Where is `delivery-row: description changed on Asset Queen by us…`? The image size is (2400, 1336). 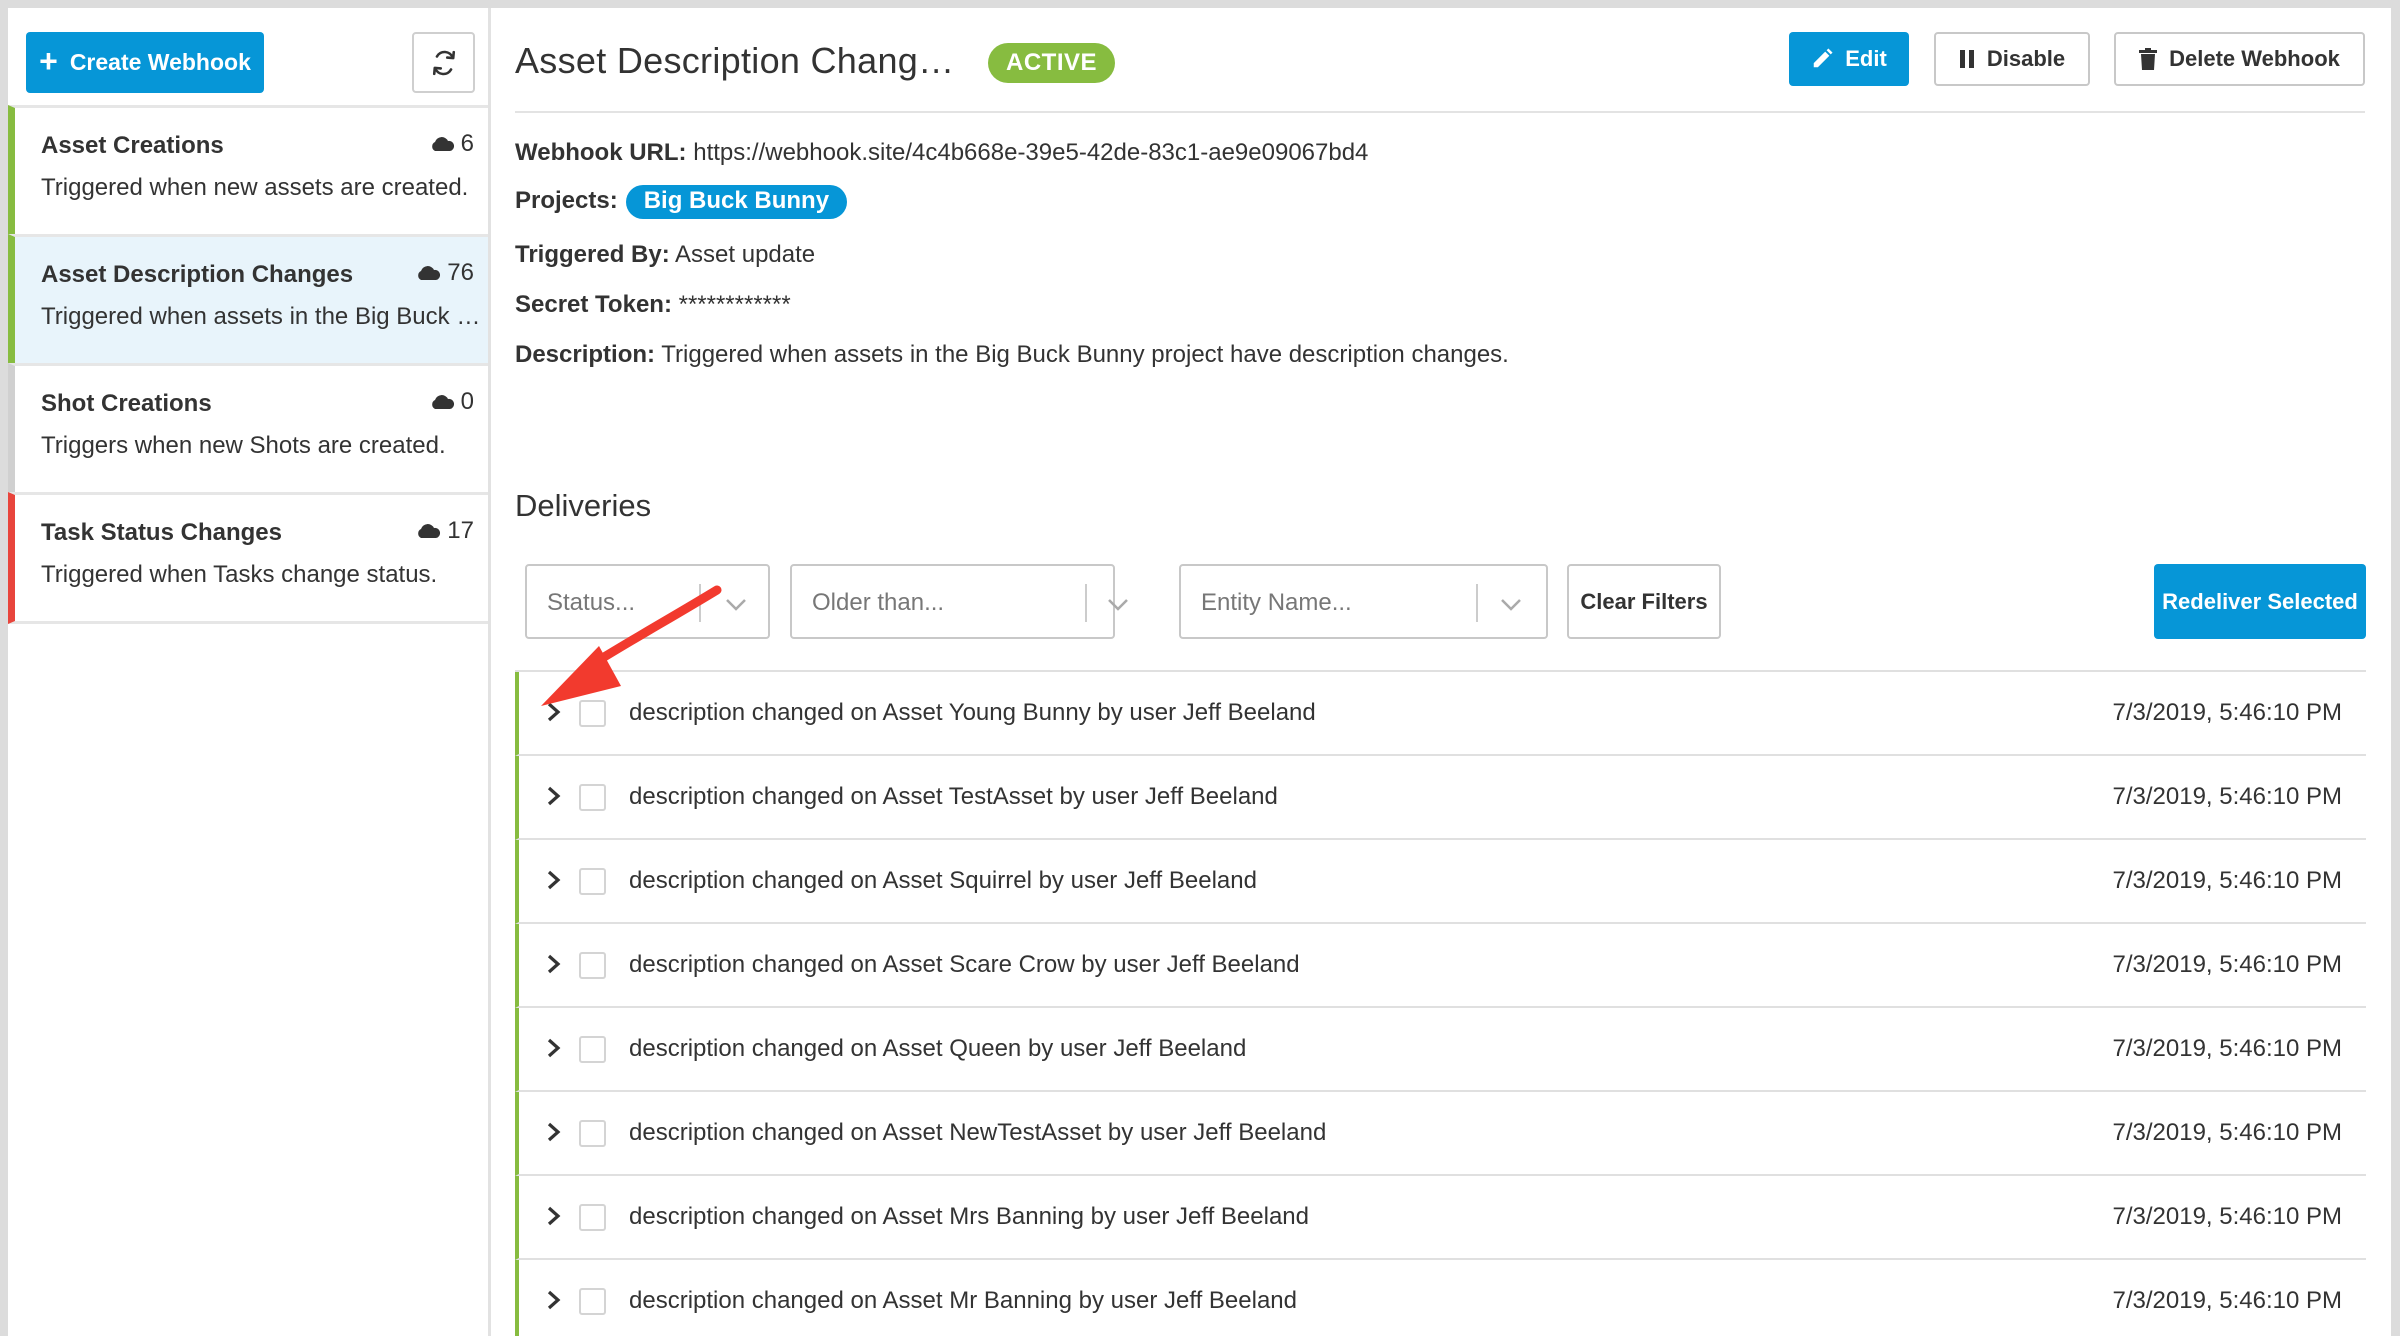 delivery-row: description changed on Asset Queen by us… is located at coordinates (1440, 1050).